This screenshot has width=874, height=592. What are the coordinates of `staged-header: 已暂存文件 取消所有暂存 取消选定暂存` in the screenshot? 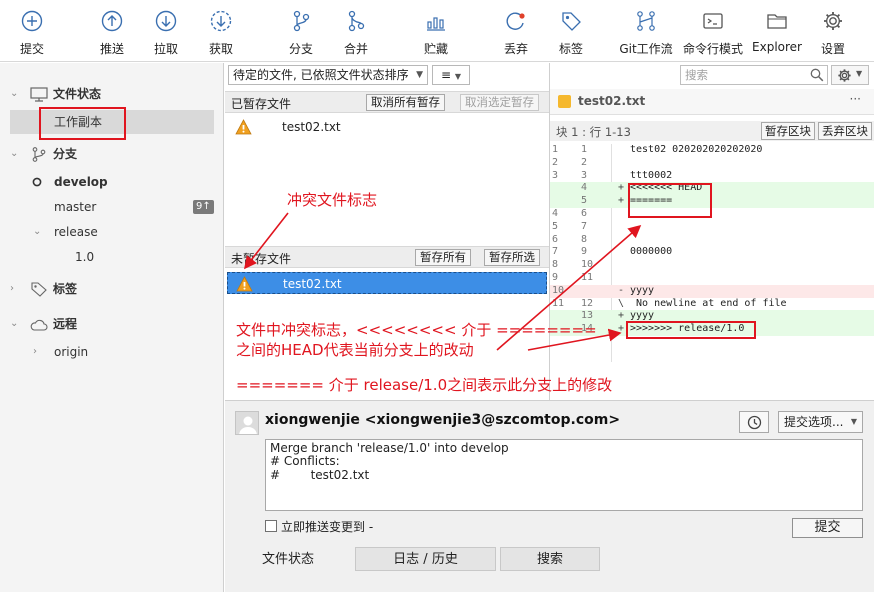 It's located at (387, 102).